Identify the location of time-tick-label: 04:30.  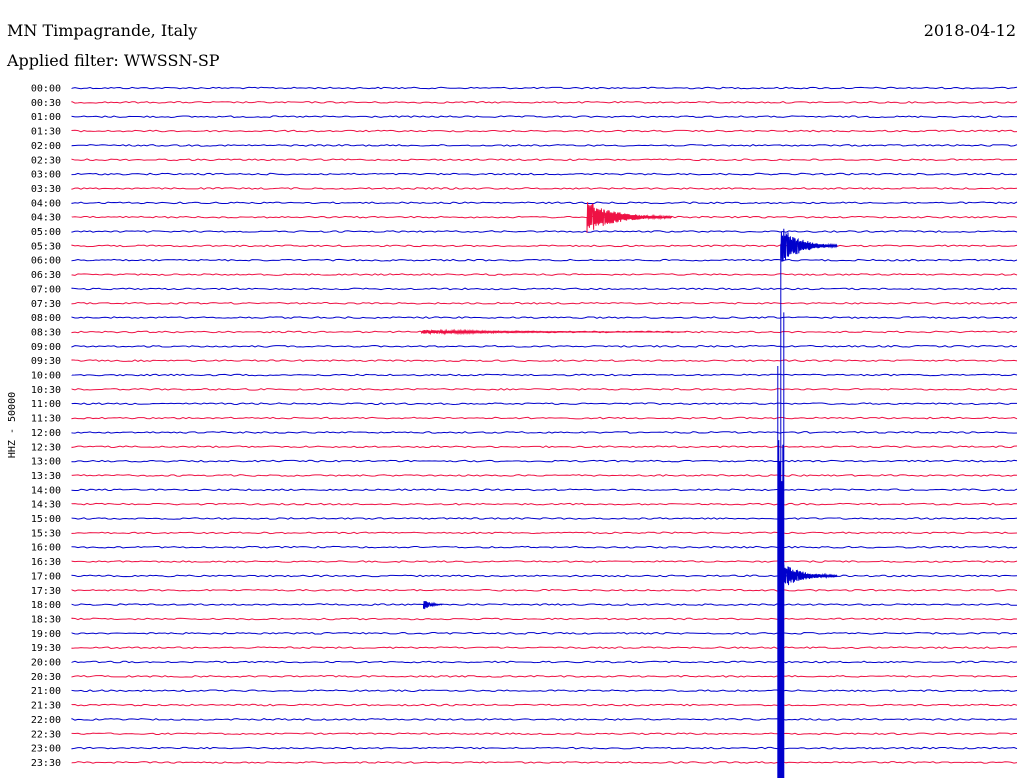
(46, 218).